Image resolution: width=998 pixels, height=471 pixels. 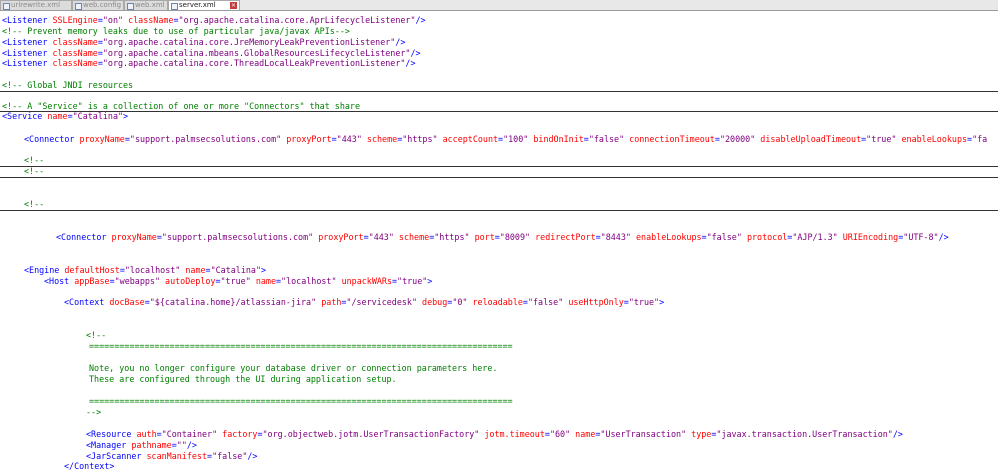 I want to click on tab-label: urlrewrite.xml, so click(x=36, y=5).